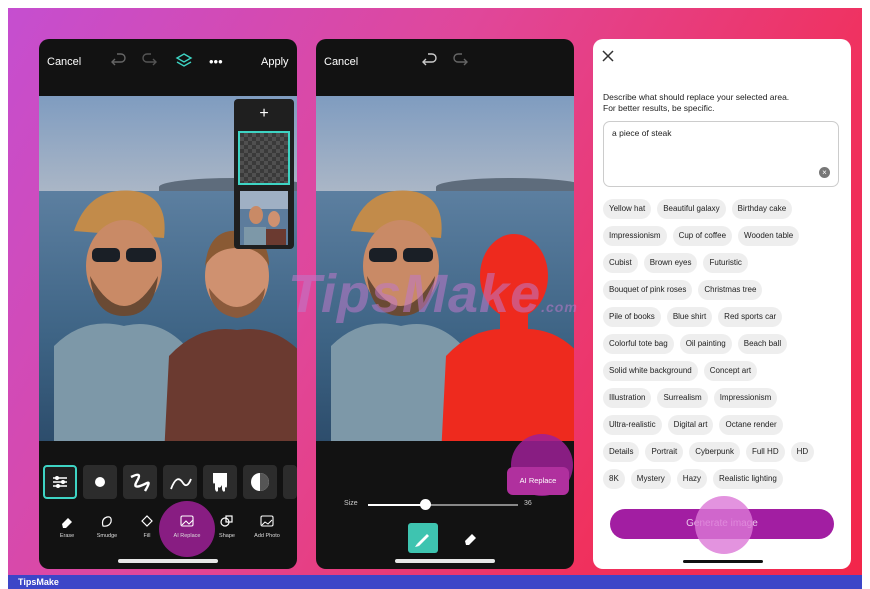 This screenshot has height=589, width=870. I want to click on layers-icon, so click(184, 61).